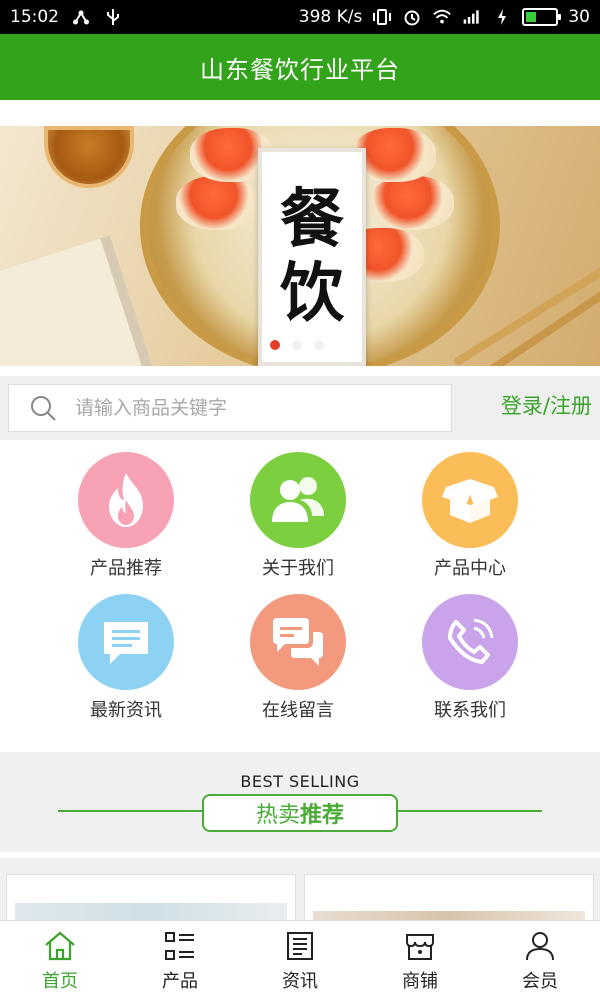  I want to click on battery-icon, so click(542, 17).